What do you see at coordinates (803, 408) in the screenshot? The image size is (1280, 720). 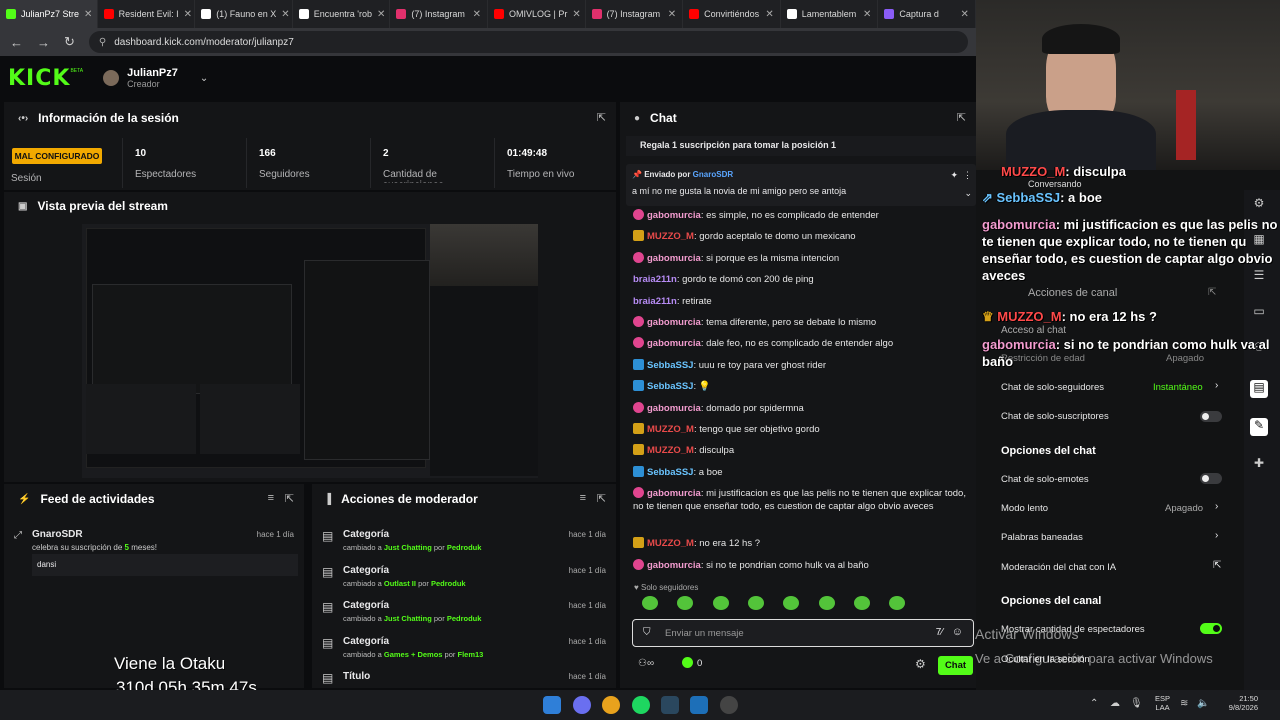 I see `chat-message: gabomurcia: domado por spidermna` at bounding box center [803, 408].